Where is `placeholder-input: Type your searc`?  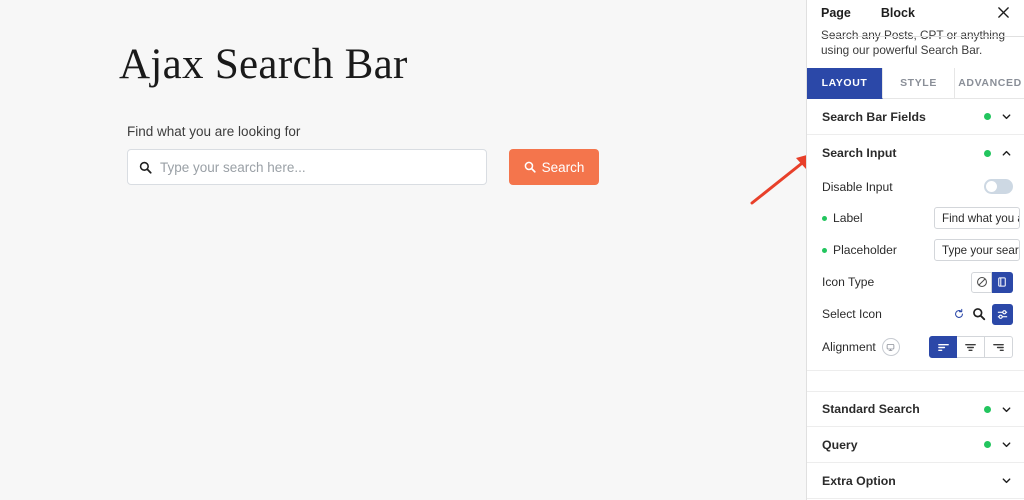 placeholder-input: Type your searc is located at coordinates (977, 250).